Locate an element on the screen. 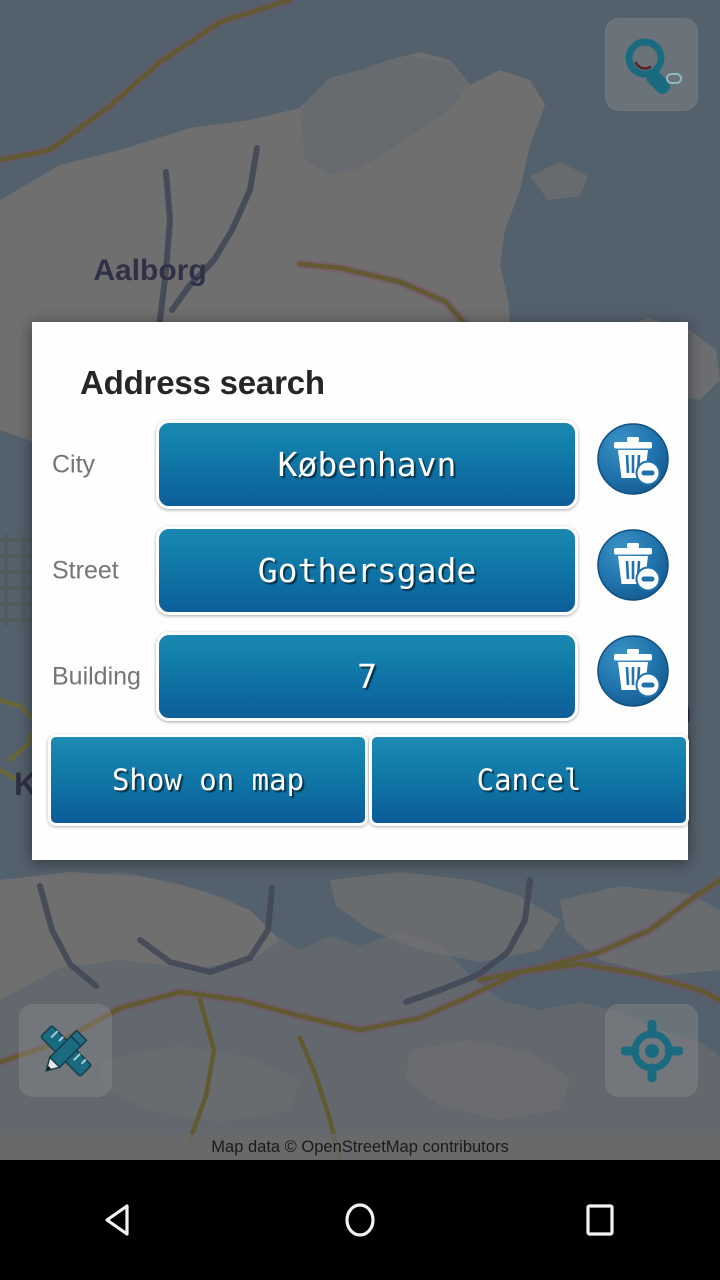 The height and width of the screenshot is (1280, 720). show-on-map-button: Show on map is located at coordinates (208, 780).